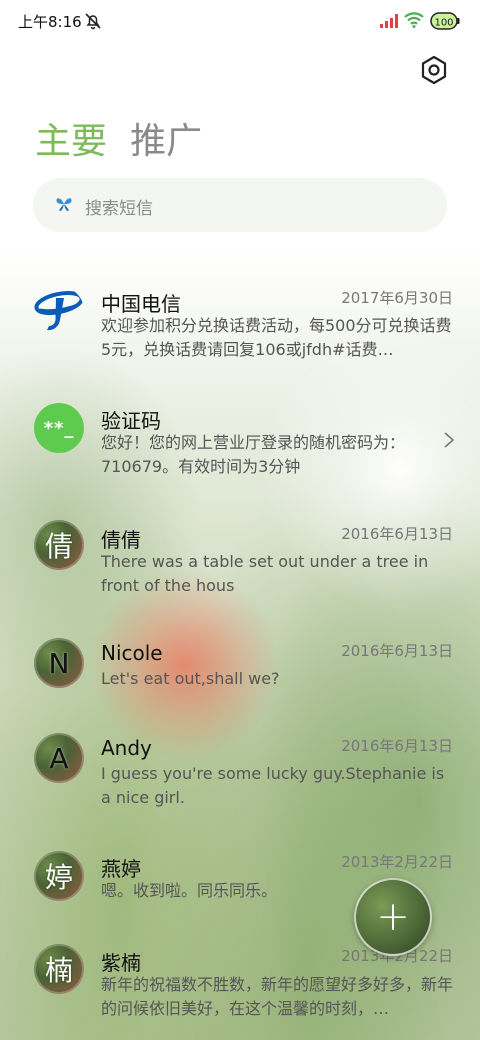  Describe the element at coordinates (132, 653) in the screenshot. I see `sender-name: Nicole` at that location.